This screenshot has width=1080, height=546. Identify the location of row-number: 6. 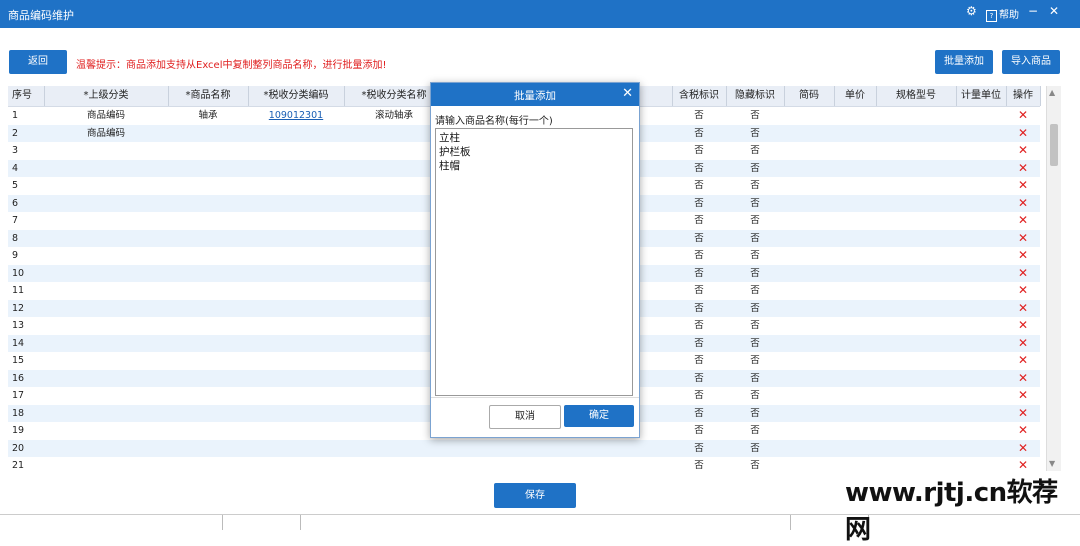
(15, 203).